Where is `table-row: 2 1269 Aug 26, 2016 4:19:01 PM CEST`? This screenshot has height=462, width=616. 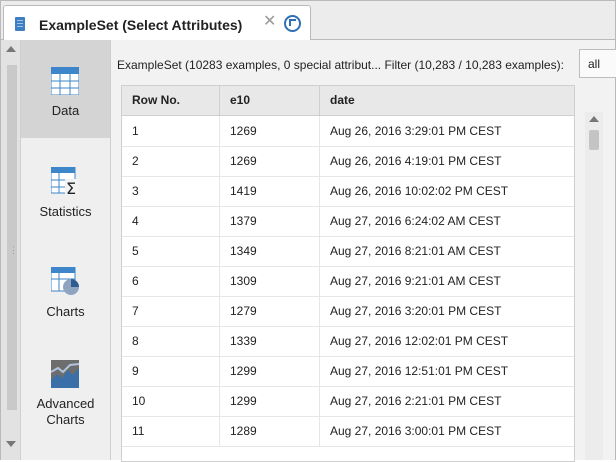
table-row: 2 1269 Aug 26, 2016 4:19:01 PM CEST is located at coordinates (348, 161).